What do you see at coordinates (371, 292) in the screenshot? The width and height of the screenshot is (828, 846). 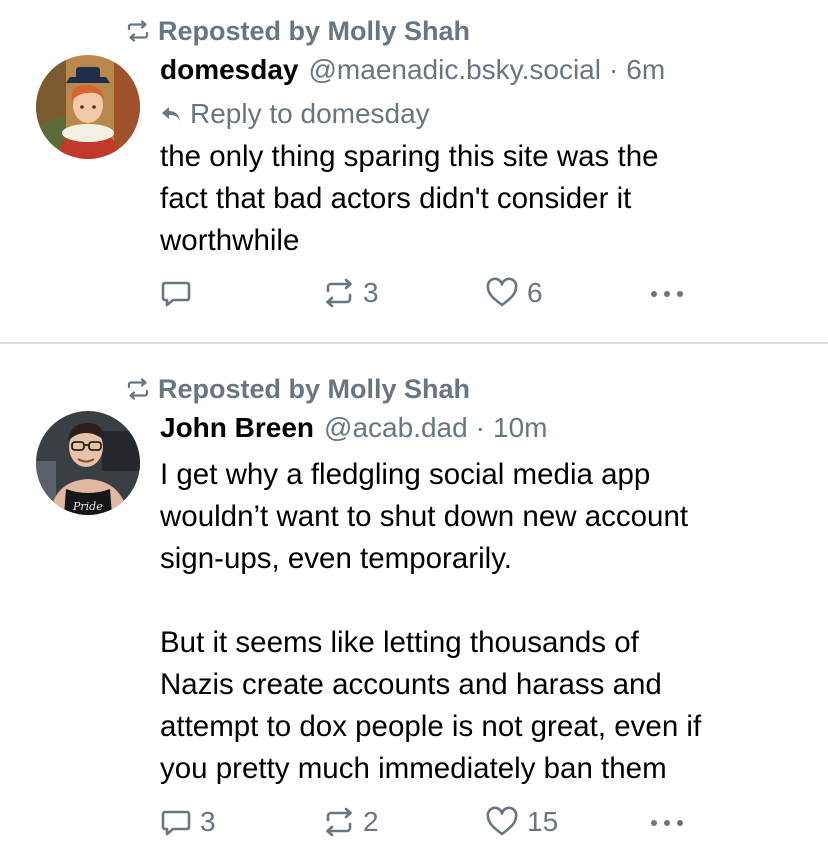 I see `repost-count: 3` at bounding box center [371, 292].